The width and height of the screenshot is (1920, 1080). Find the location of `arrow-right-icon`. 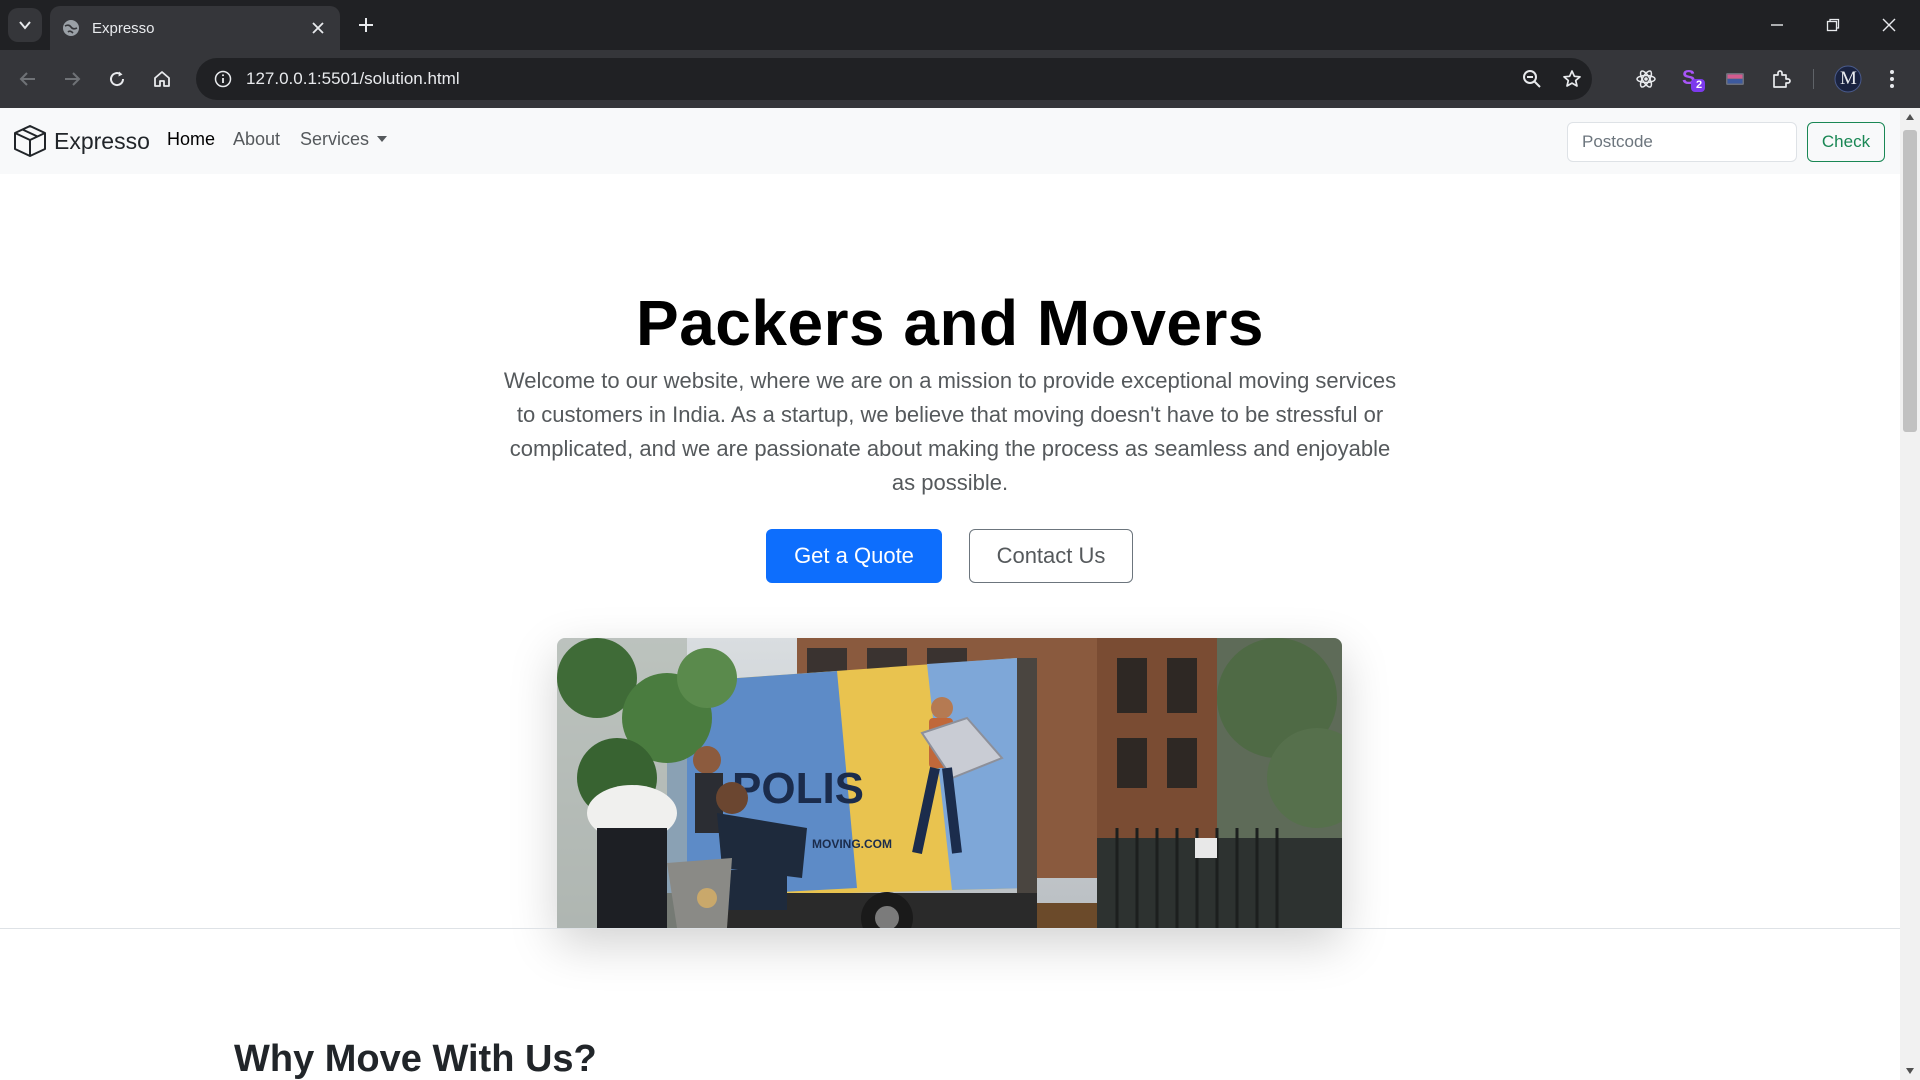

arrow-right-icon is located at coordinates (73, 79).